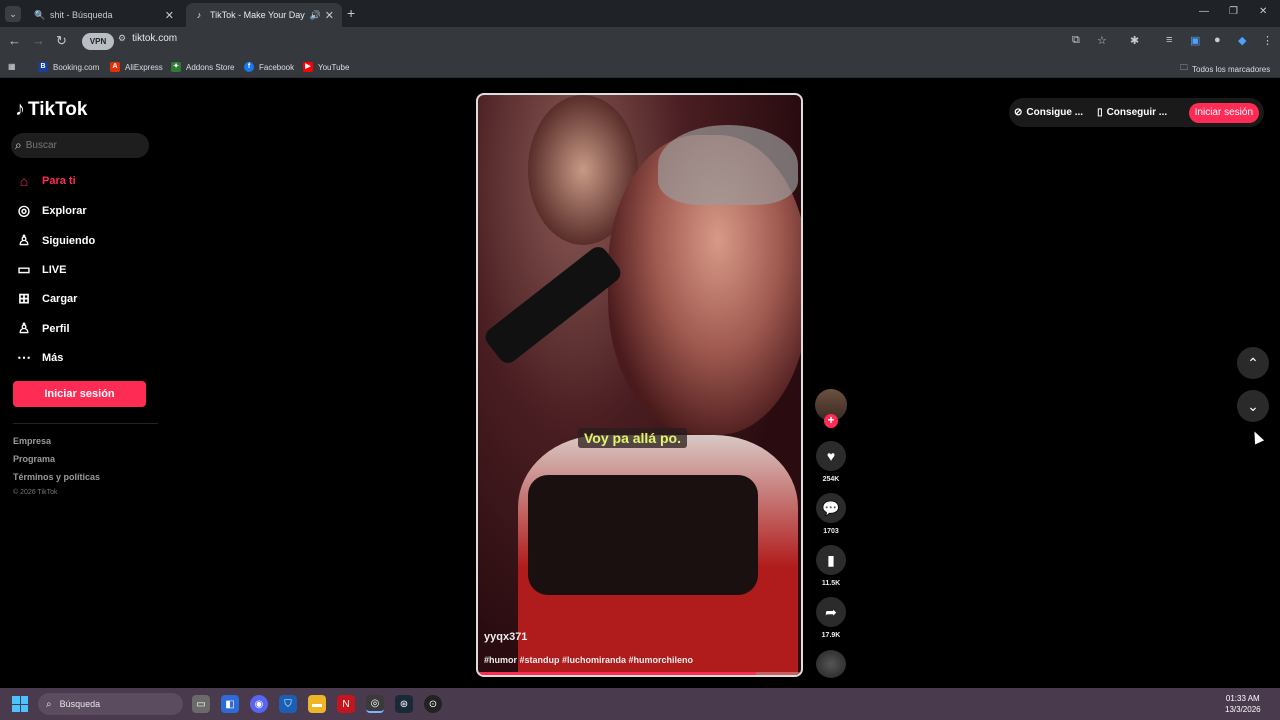 The width and height of the screenshot is (1280, 720). Describe the element at coordinates (38, 40) in the screenshot. I see `forward-icon: →` at that location.